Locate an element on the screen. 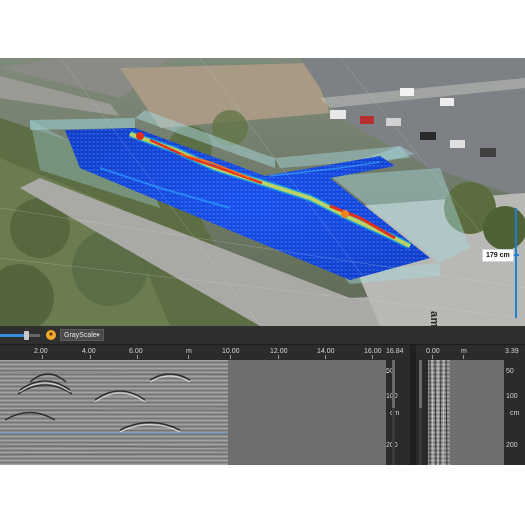 The width and height of the screenshot is (525, 525). radargram-profile is located at coordinates (114, 412).